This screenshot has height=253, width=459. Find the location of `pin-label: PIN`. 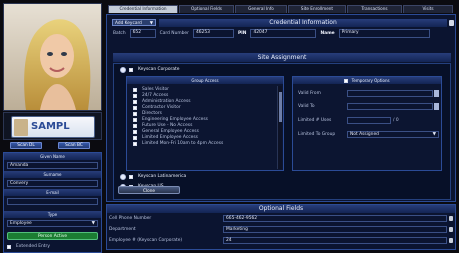

pin-label: PIN is located at coordinates (242, 33).